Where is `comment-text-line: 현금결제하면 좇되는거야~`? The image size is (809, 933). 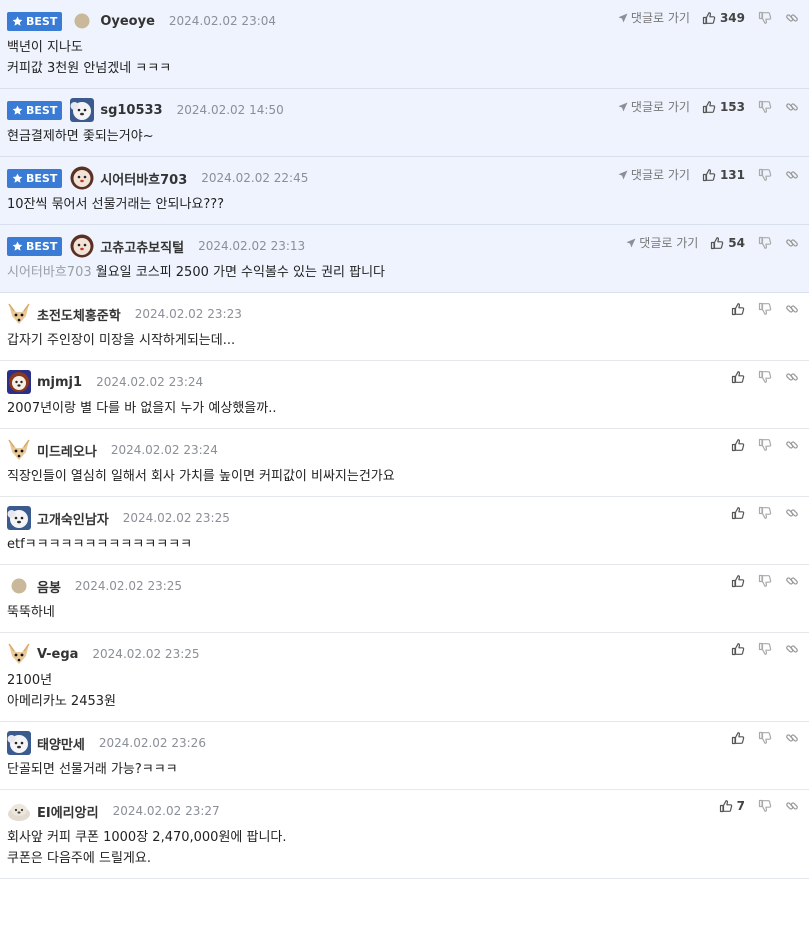 comment-text-line: 현금결제하면 좇되는거야~ is located at coordinates (80, 136).